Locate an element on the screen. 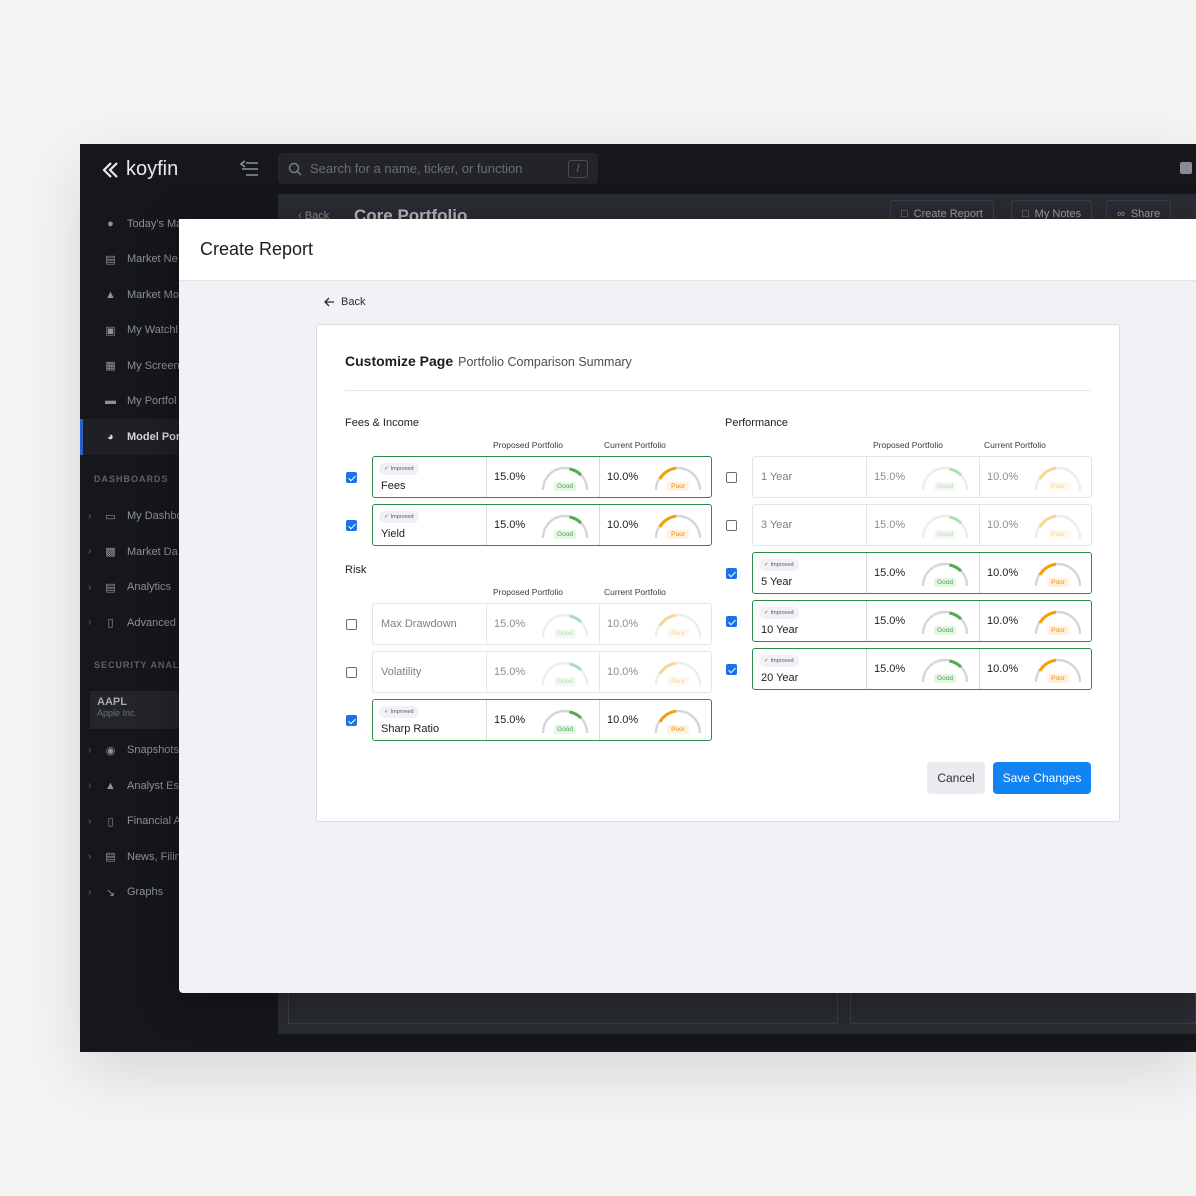  newspaper-icon: ▤ is located at coordinates (110, 259).